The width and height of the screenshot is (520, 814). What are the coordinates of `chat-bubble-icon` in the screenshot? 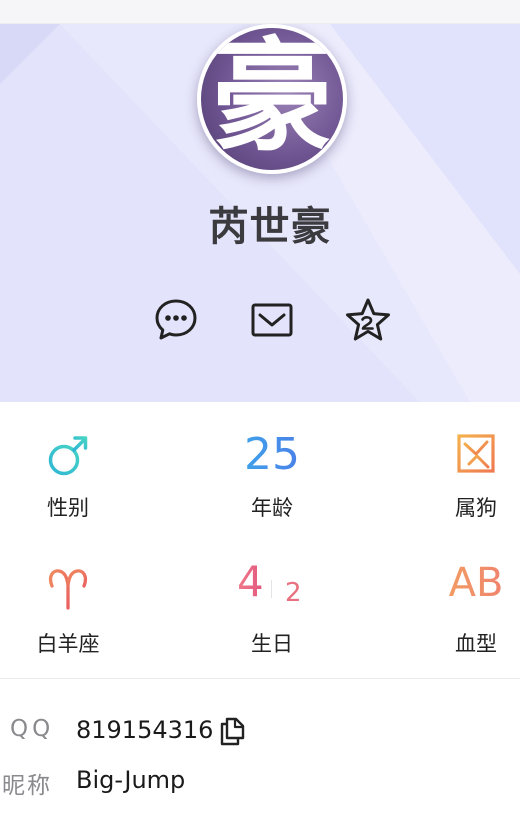 It's located at (176, 319).